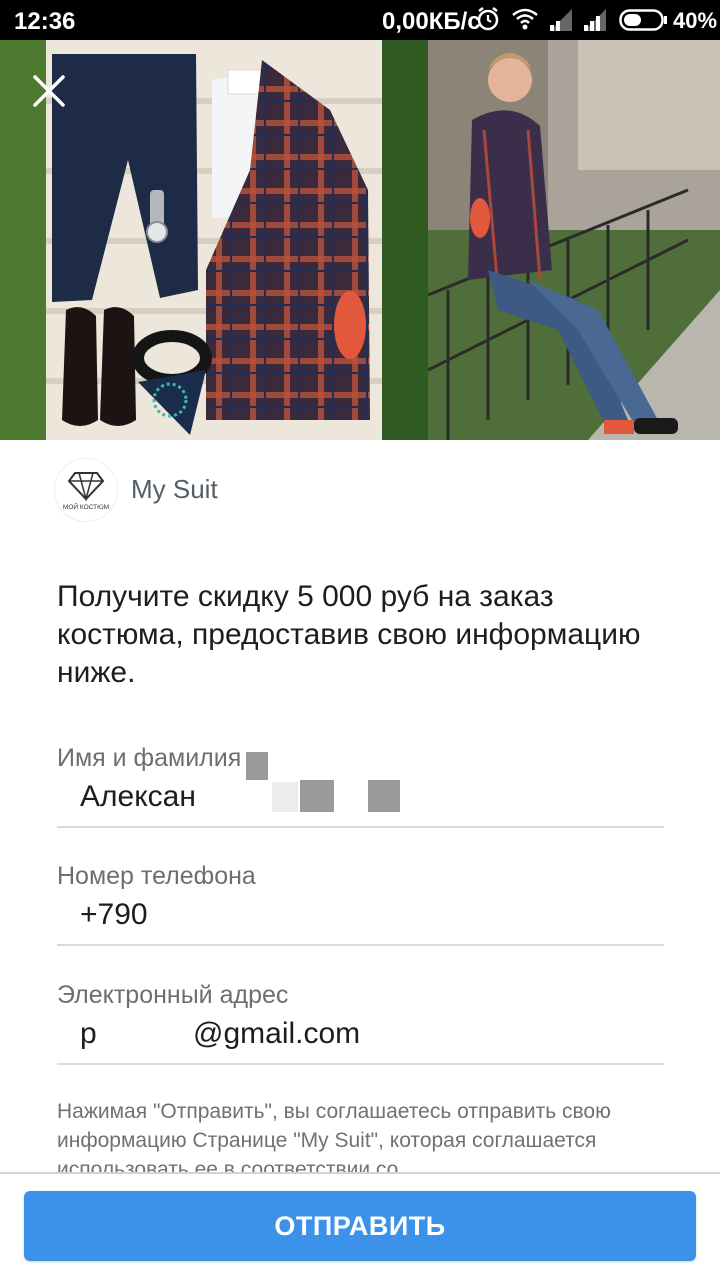 This screenshot has height=1280, width=720. Describe the element at coordinates (695, 20) in the screenshot. I see `battery-percent: 40%` at that location.